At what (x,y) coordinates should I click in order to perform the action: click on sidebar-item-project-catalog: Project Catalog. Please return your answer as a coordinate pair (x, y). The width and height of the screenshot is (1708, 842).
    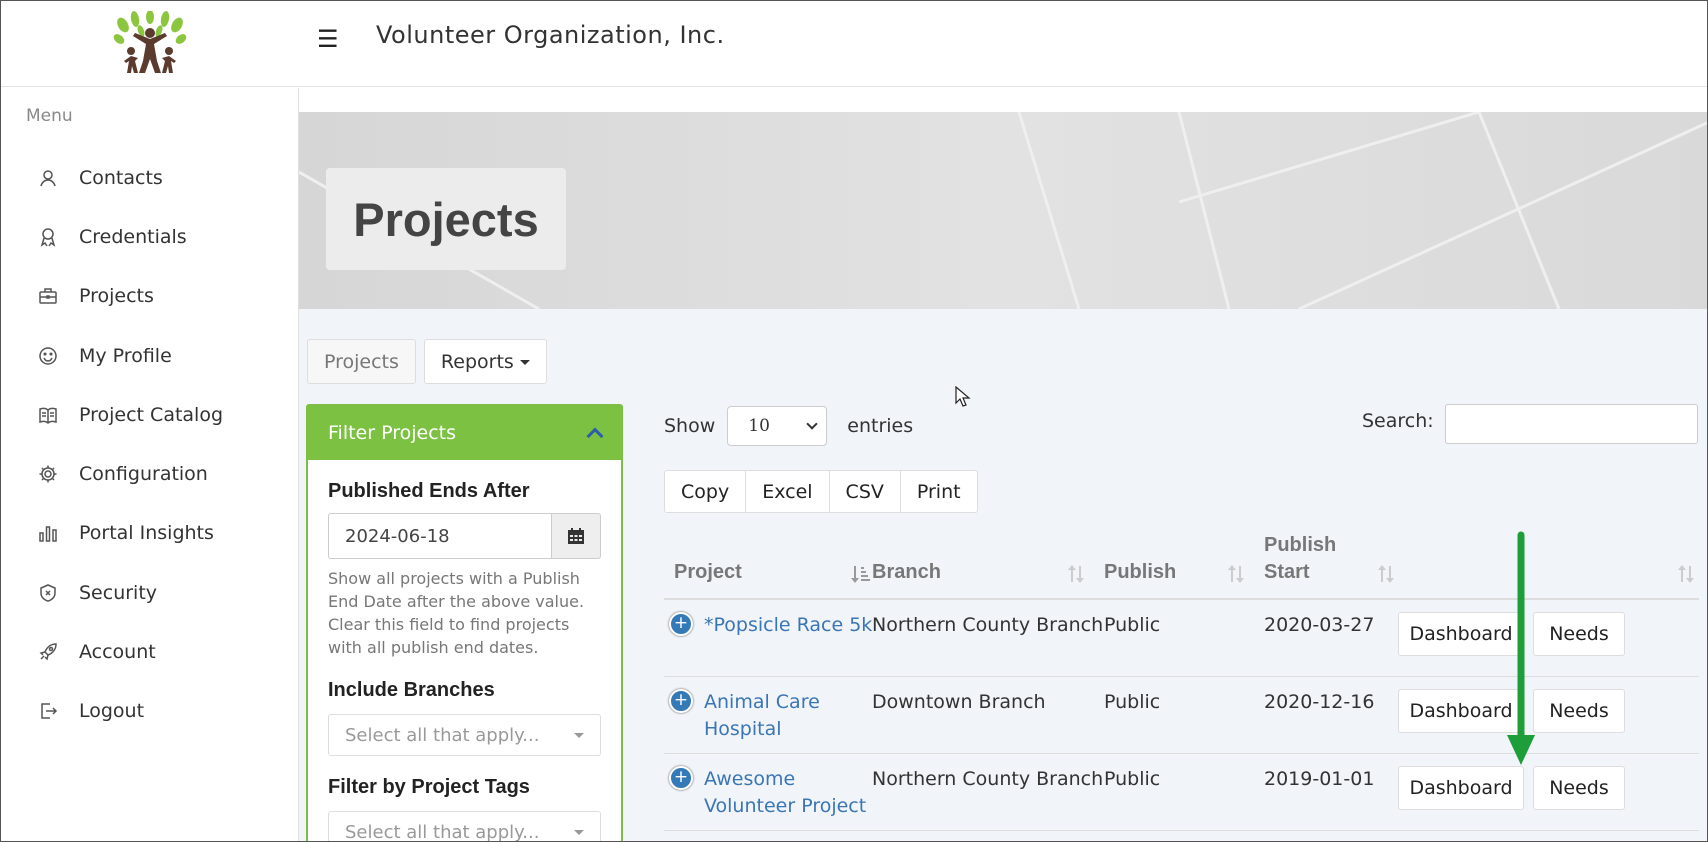
    Looking at the image, I should click on (150, 414).